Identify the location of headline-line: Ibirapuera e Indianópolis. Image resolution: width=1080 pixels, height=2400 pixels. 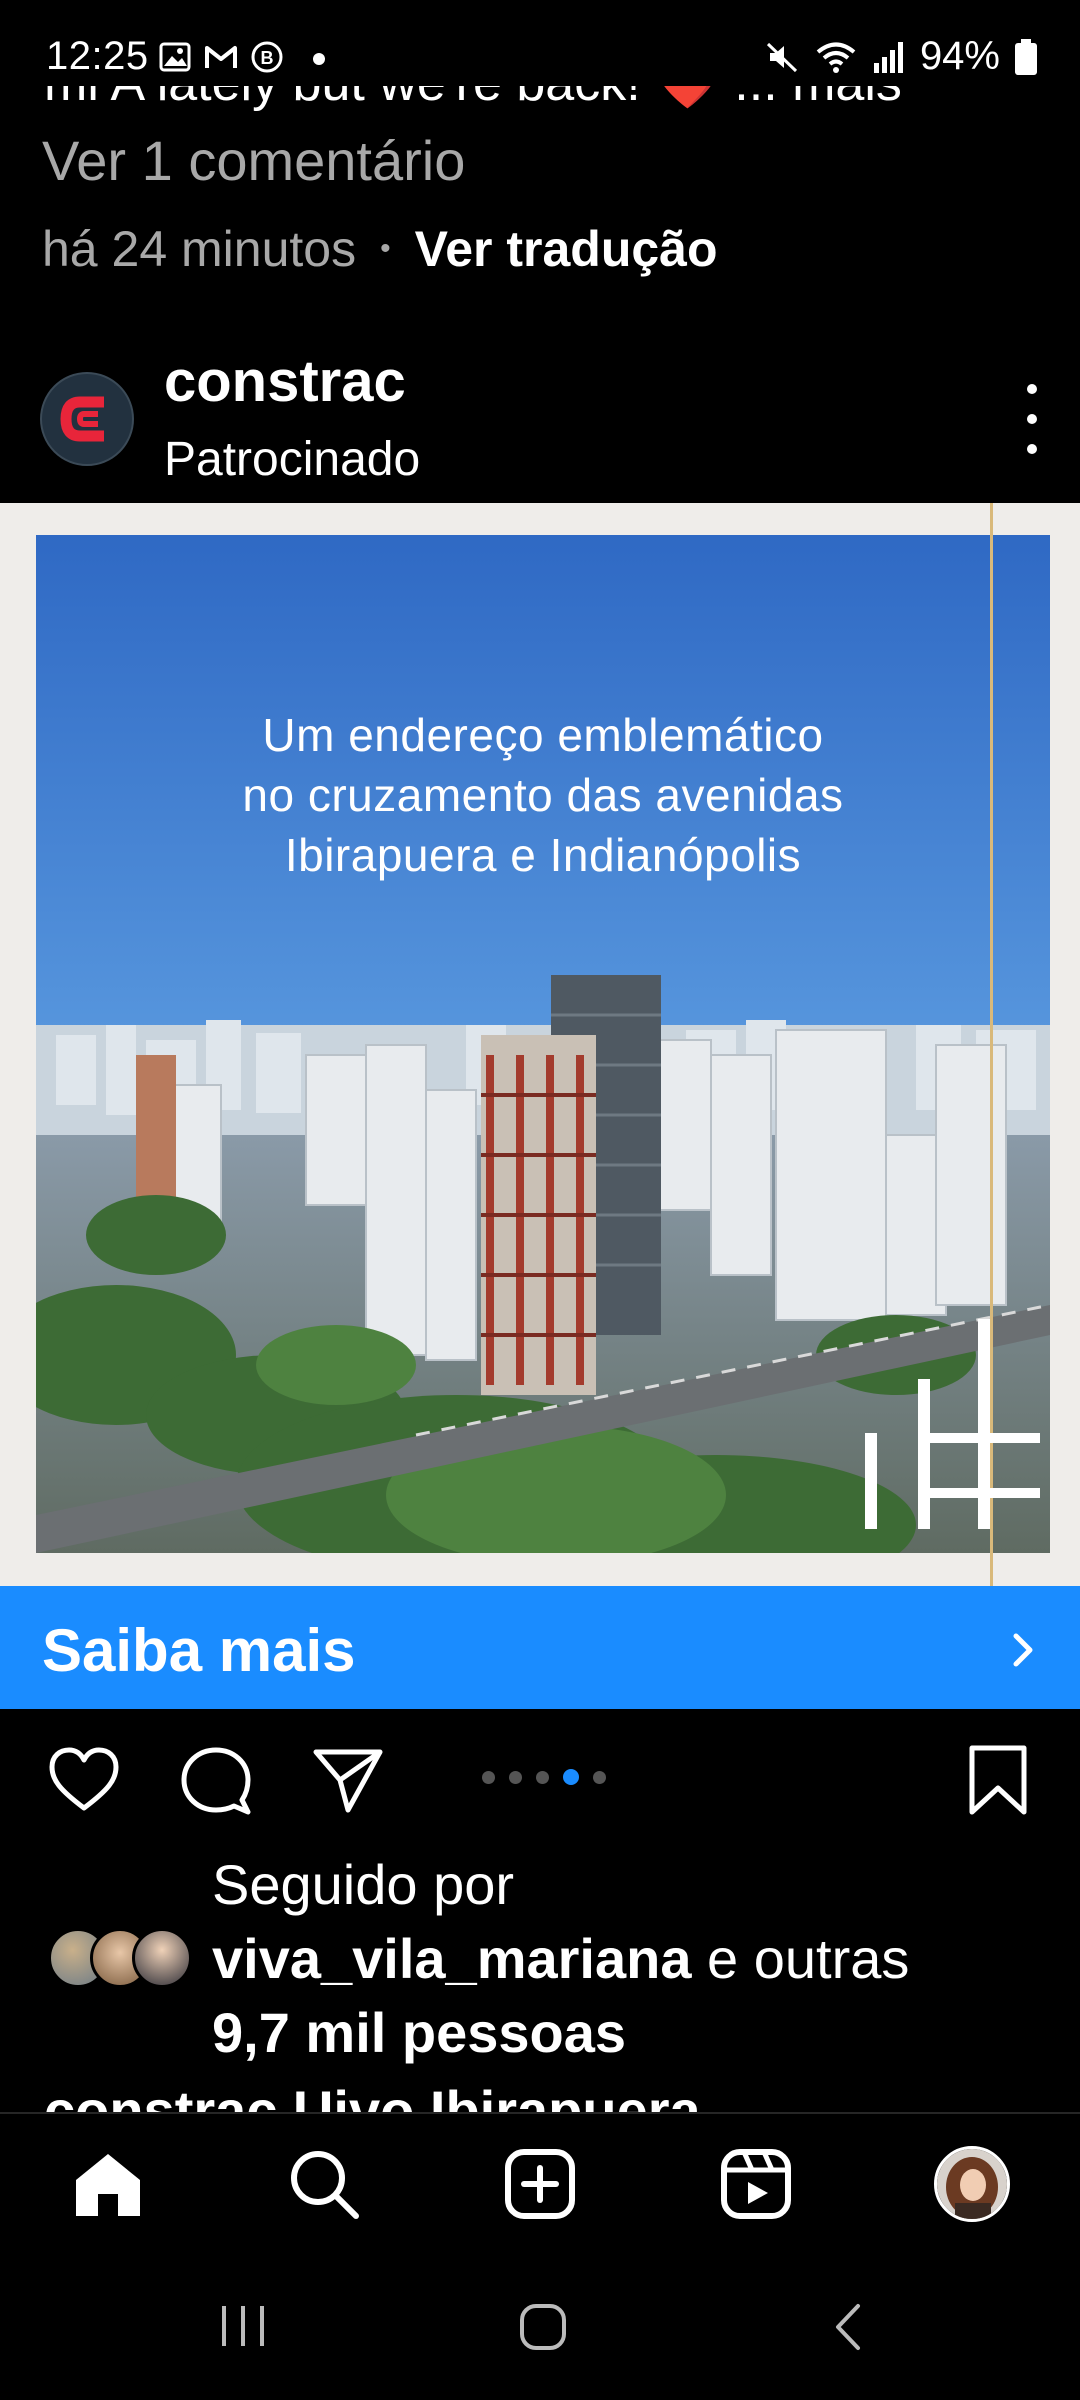
(543, 855).